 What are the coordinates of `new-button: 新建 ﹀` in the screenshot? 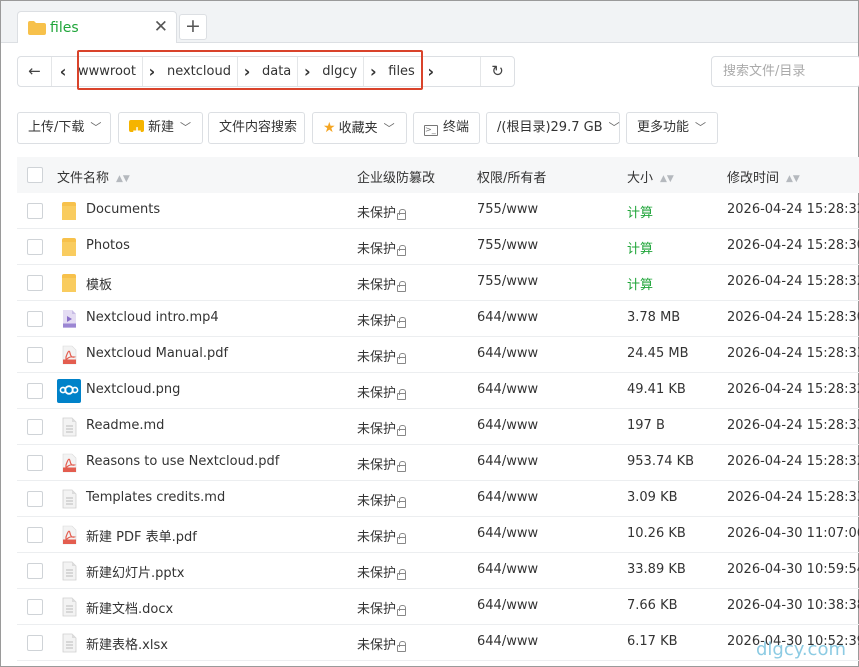 It's located at (160, 129).